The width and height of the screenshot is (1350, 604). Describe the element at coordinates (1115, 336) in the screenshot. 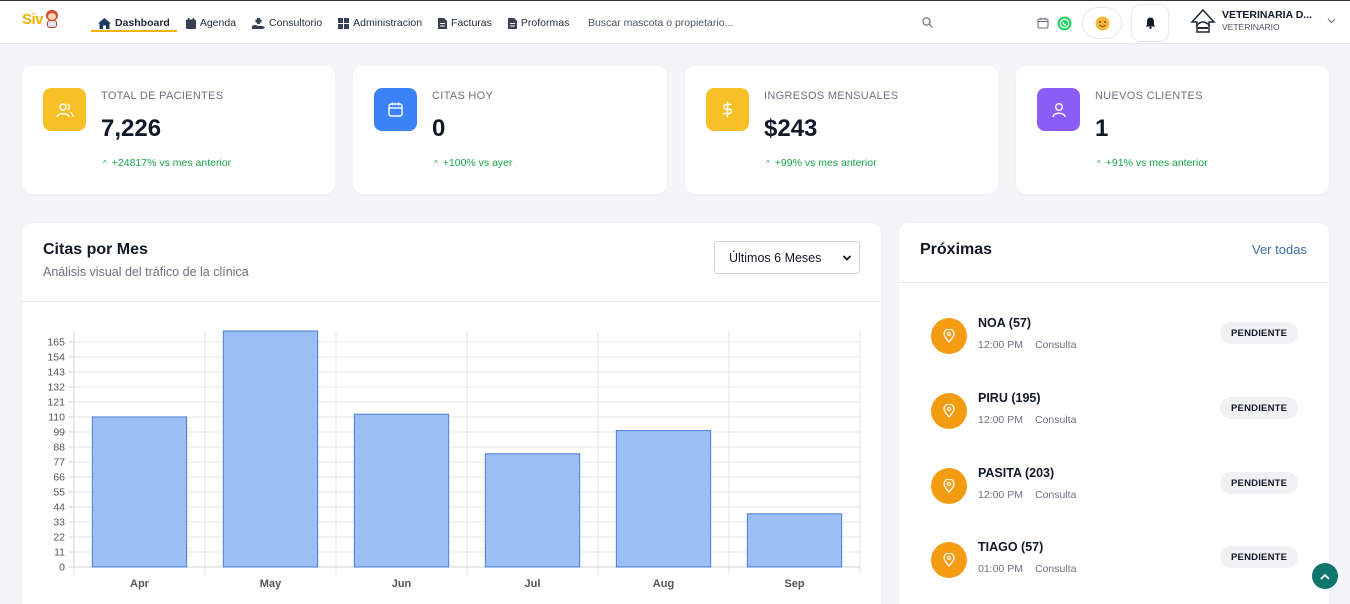

I see `appointment-item: NOA (57) 12:00 PM Consulta PENDIENTE` at that location.